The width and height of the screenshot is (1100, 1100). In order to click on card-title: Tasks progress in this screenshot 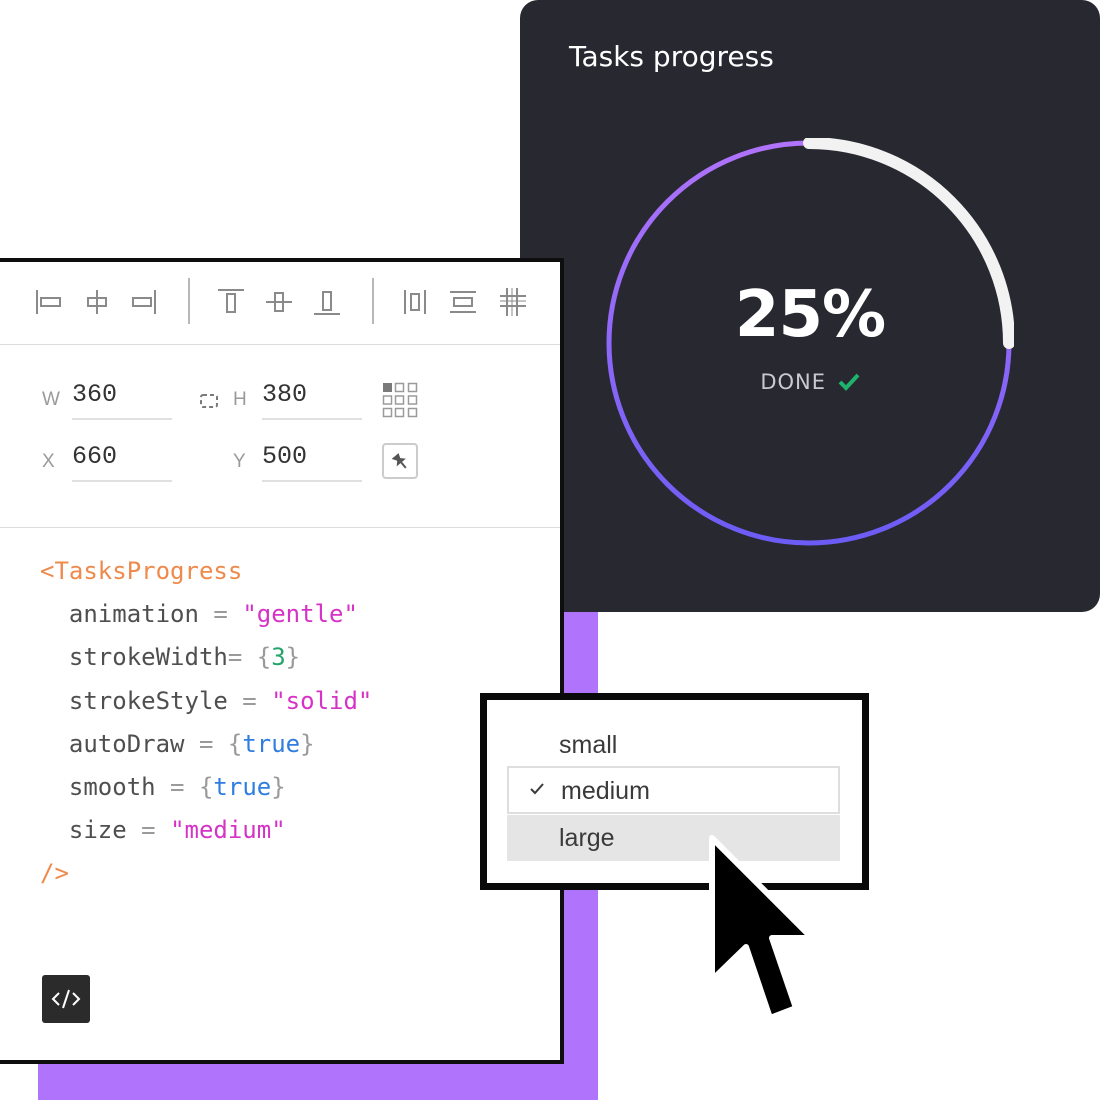, I will do `click(671, 56)`.